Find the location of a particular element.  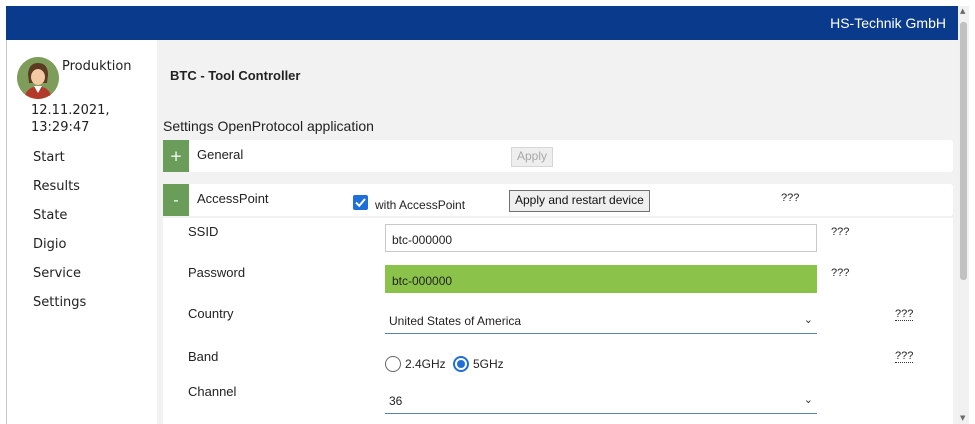

accesspoint-checkbox-label: with AccessPoint is located at coordinates (420, 205).